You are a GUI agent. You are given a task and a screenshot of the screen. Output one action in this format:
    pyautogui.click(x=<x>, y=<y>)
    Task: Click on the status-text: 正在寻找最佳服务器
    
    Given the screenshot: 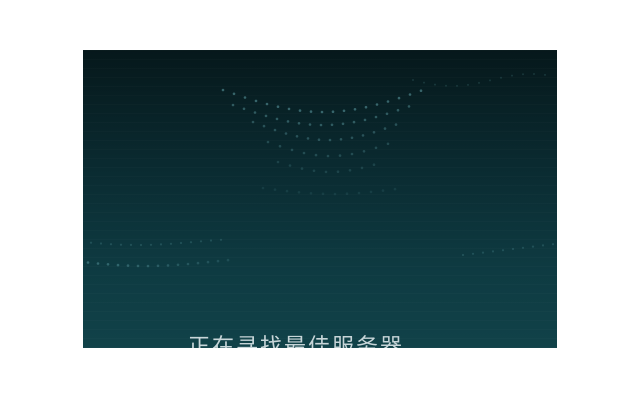 What is the action you would take?
    pyautogui.click(x=296, y=341)
    